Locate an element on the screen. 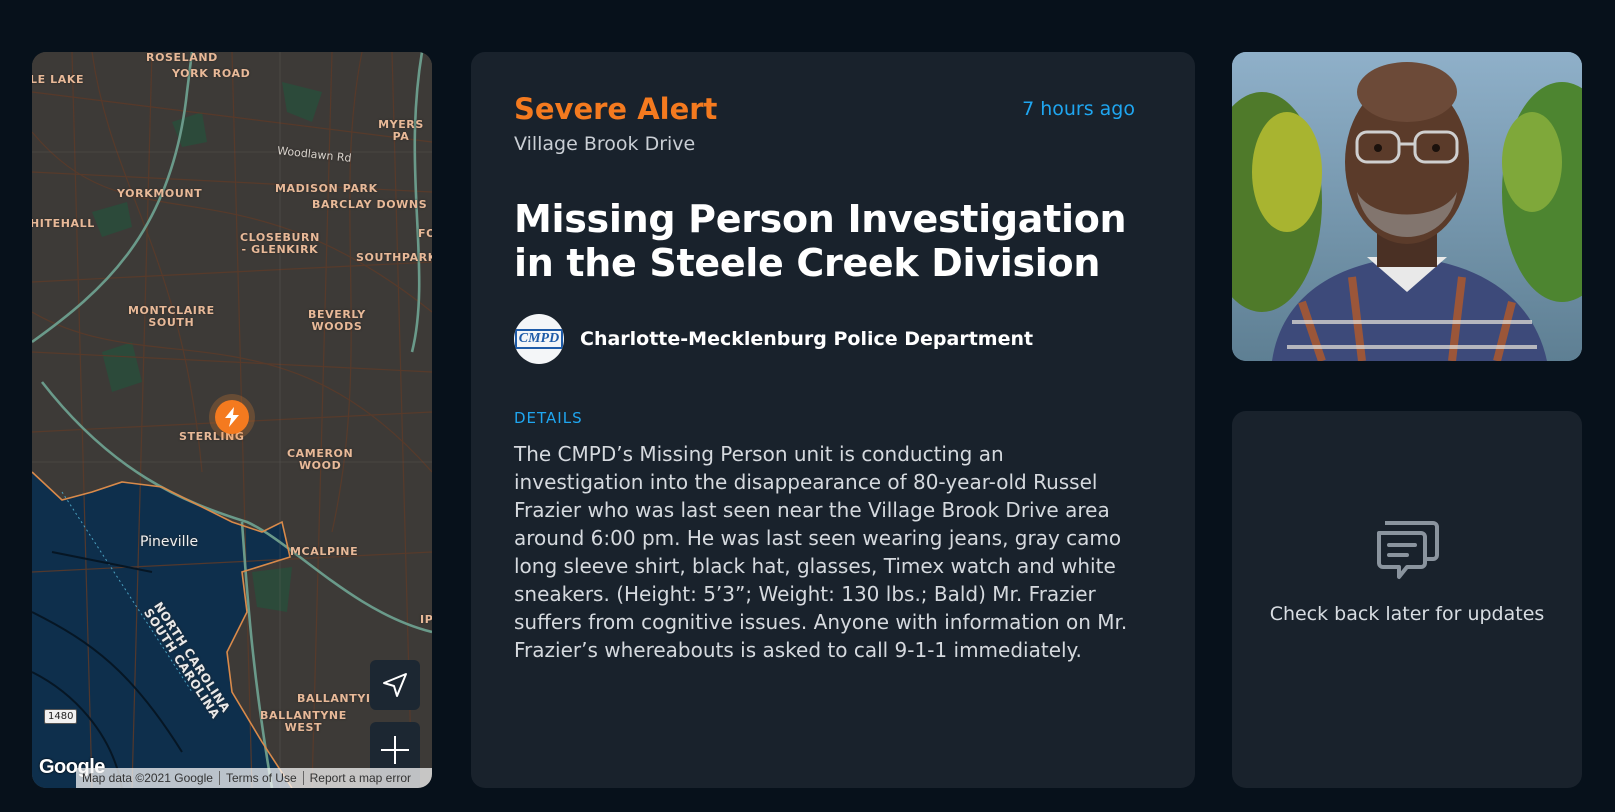  updates-panel: Check back later for updates is located at coordinates (1407, 599).